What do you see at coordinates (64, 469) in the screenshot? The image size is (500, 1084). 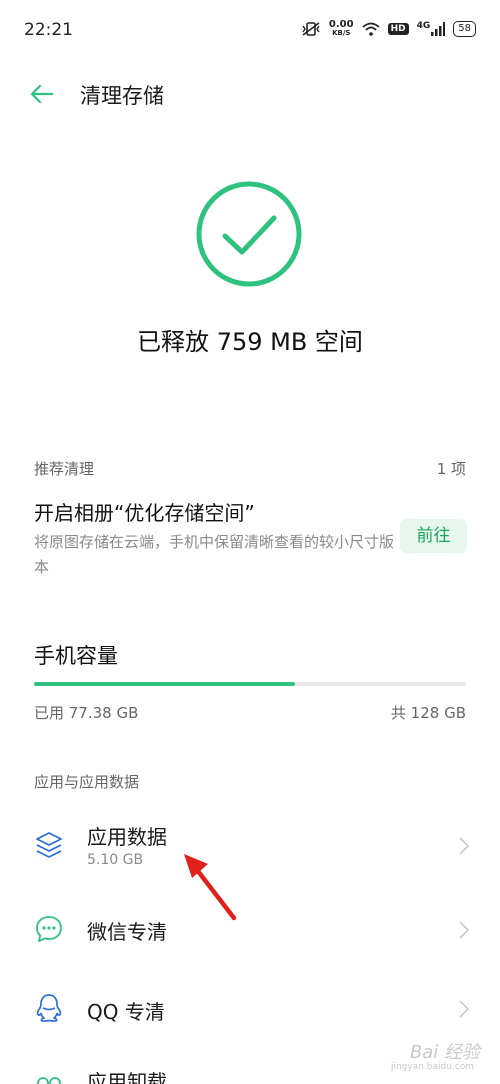 I see `recommend-section-label: 推荐清理` at bounding box center [64, 469].